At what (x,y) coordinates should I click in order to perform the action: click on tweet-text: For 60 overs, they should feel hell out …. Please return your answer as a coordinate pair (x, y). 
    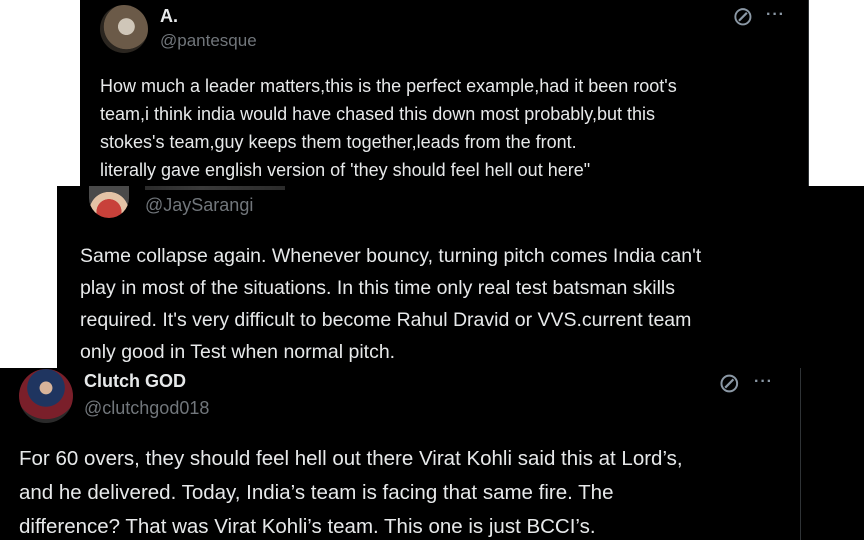
    Looking at the image, I should click on (351, 492).